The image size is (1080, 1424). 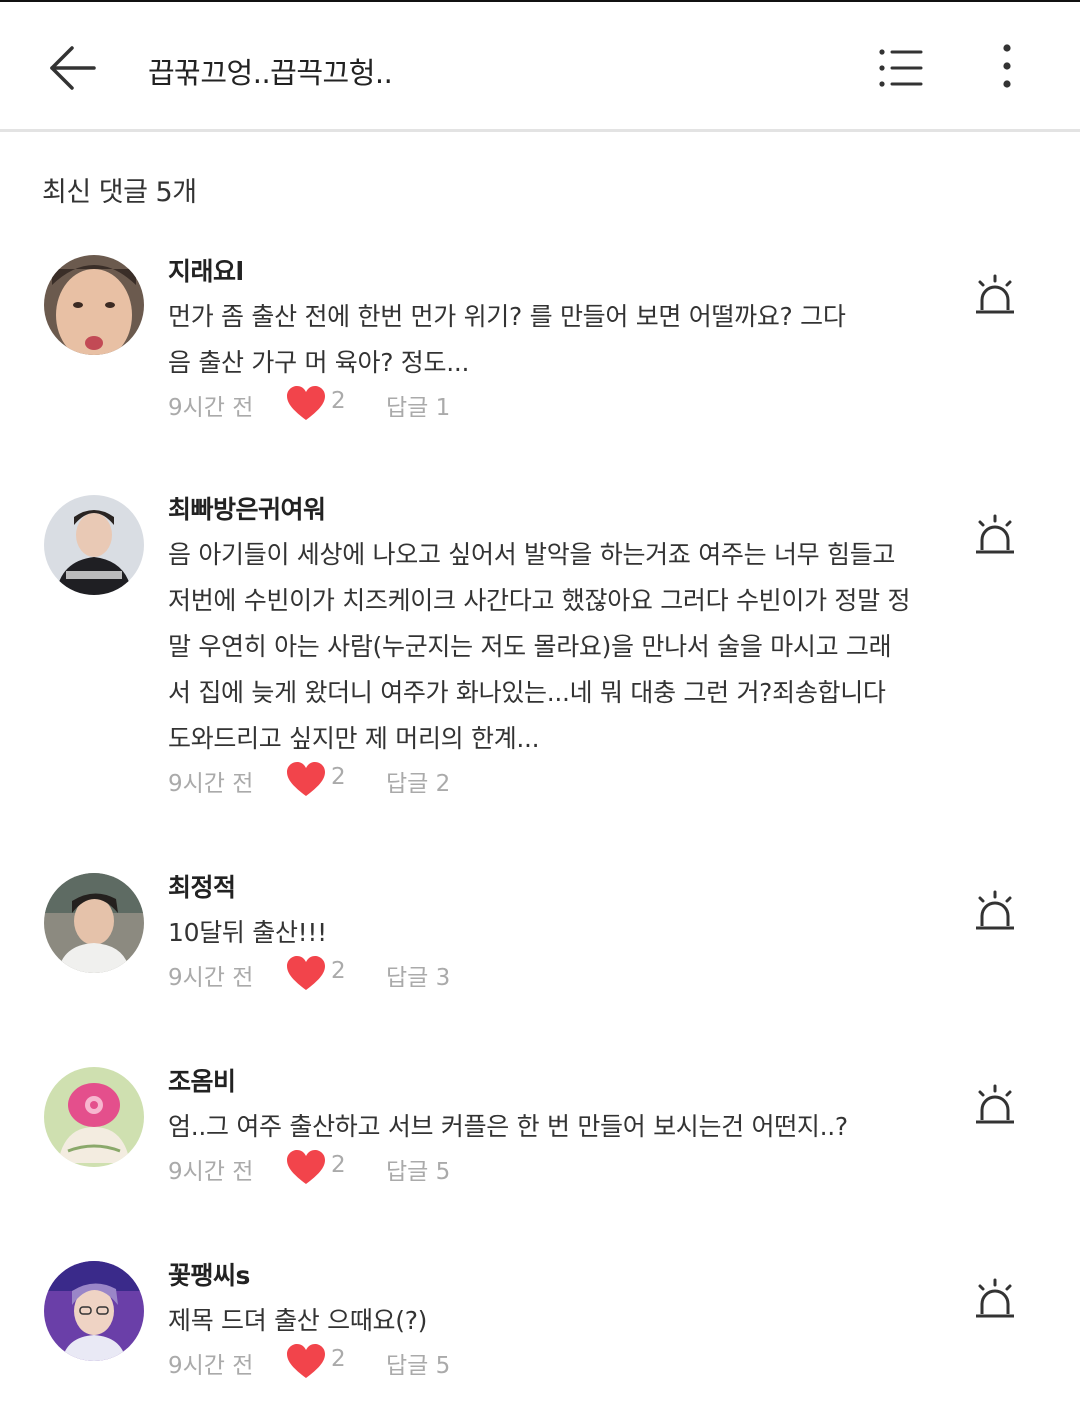 I want to click on comment-author: 조옴비, so click(x=202, y=1080).